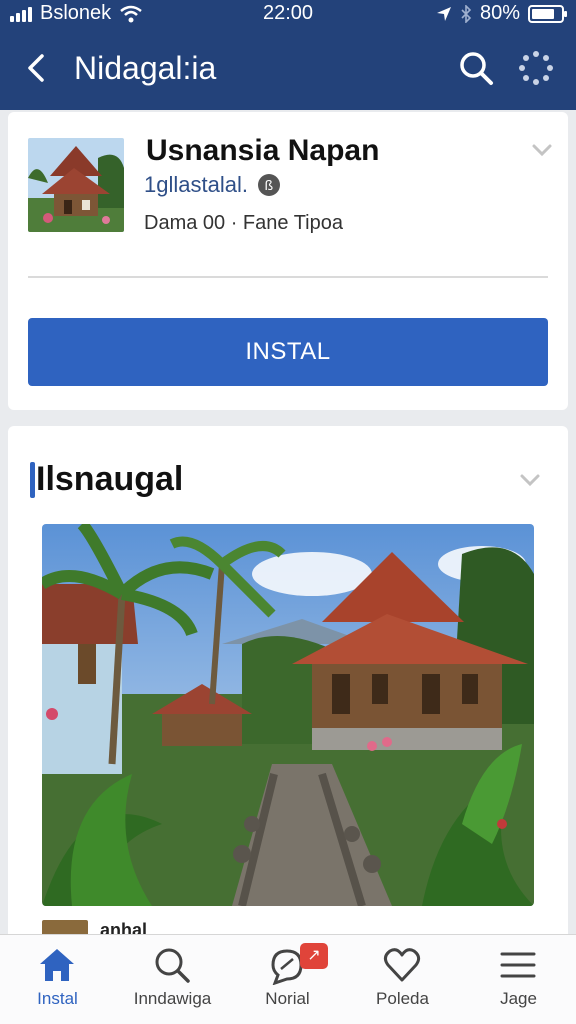  Describe the element at coordinates (287, 998) in the screenshot. I see `tab-label: Norial` at that location.